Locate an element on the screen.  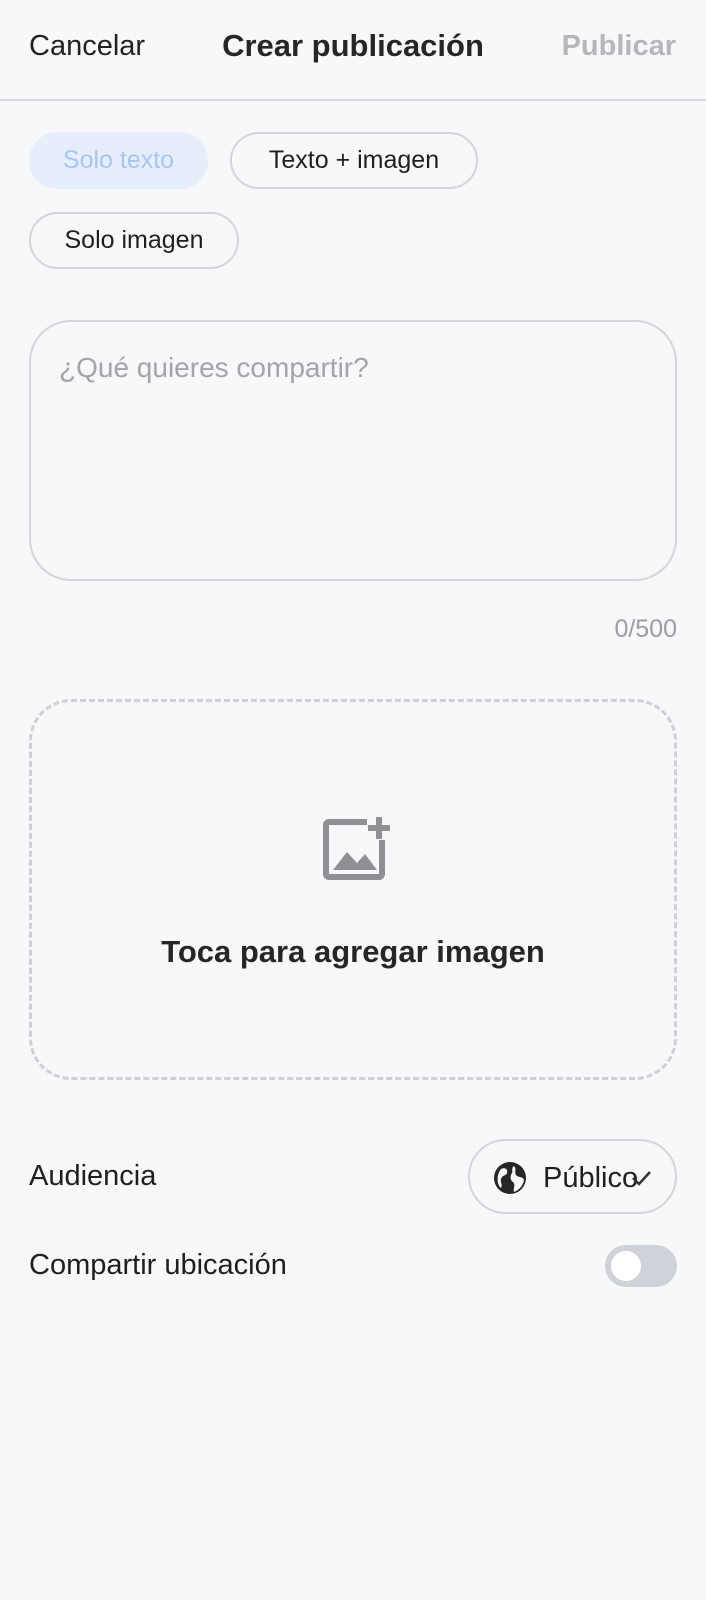
post-type-label: Solo texto is located at coordinates (118, 160).